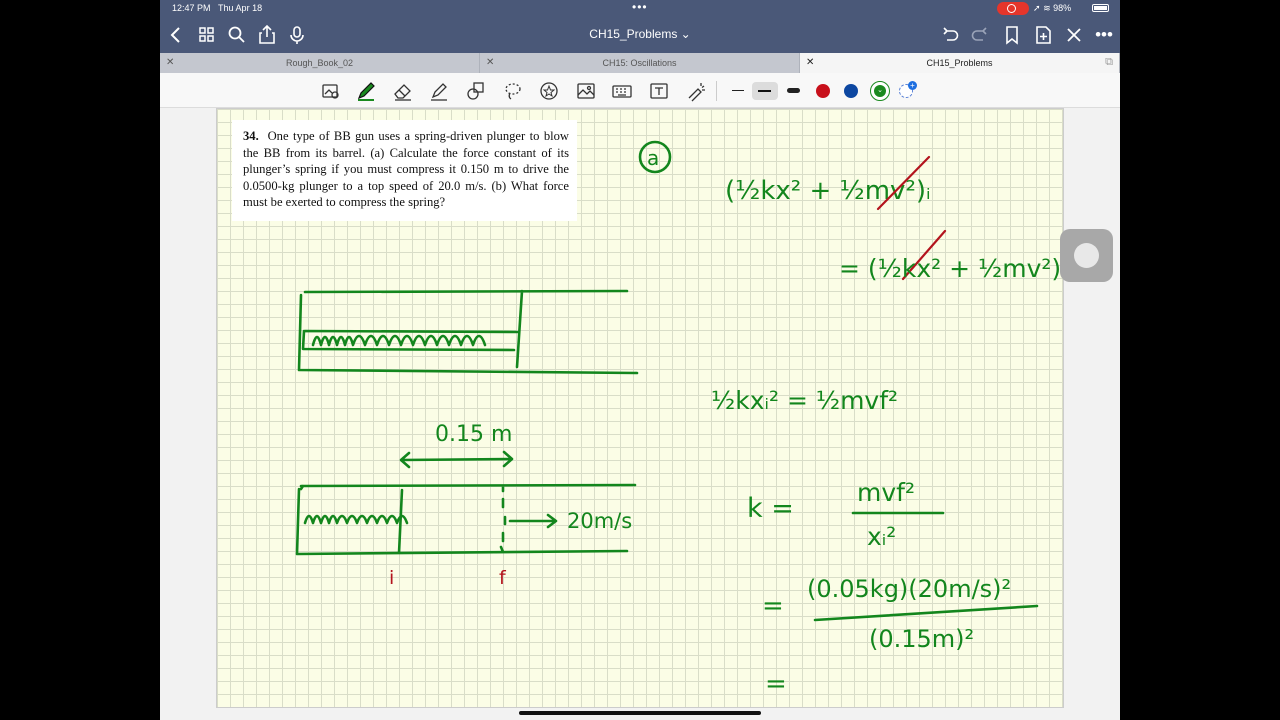 The width and height of the screenshot is (1280, 720). I want to click on share-export-icon, so click(267, 35).